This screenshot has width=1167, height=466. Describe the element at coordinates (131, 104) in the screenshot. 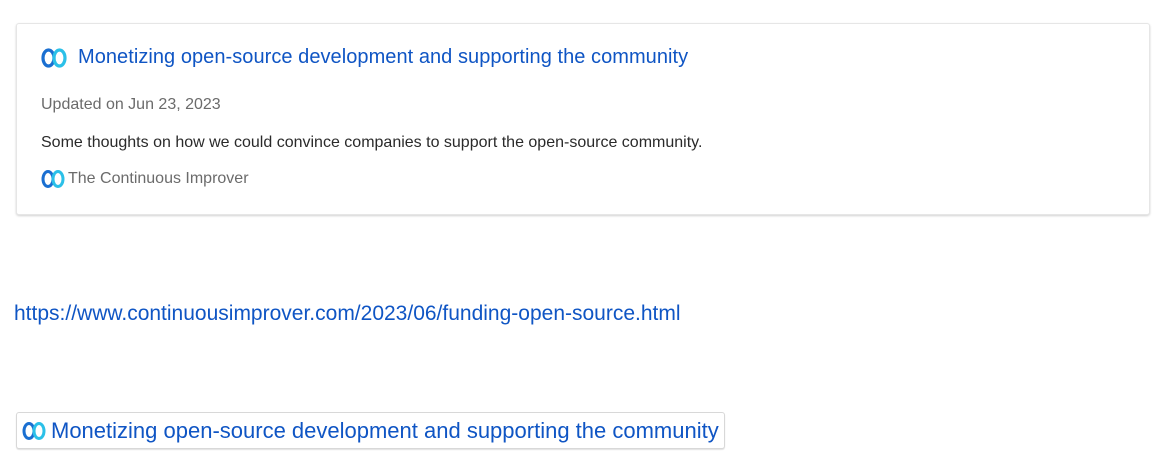

I see `card-updated-date: Updated on Jun 23, 2023` at that location.